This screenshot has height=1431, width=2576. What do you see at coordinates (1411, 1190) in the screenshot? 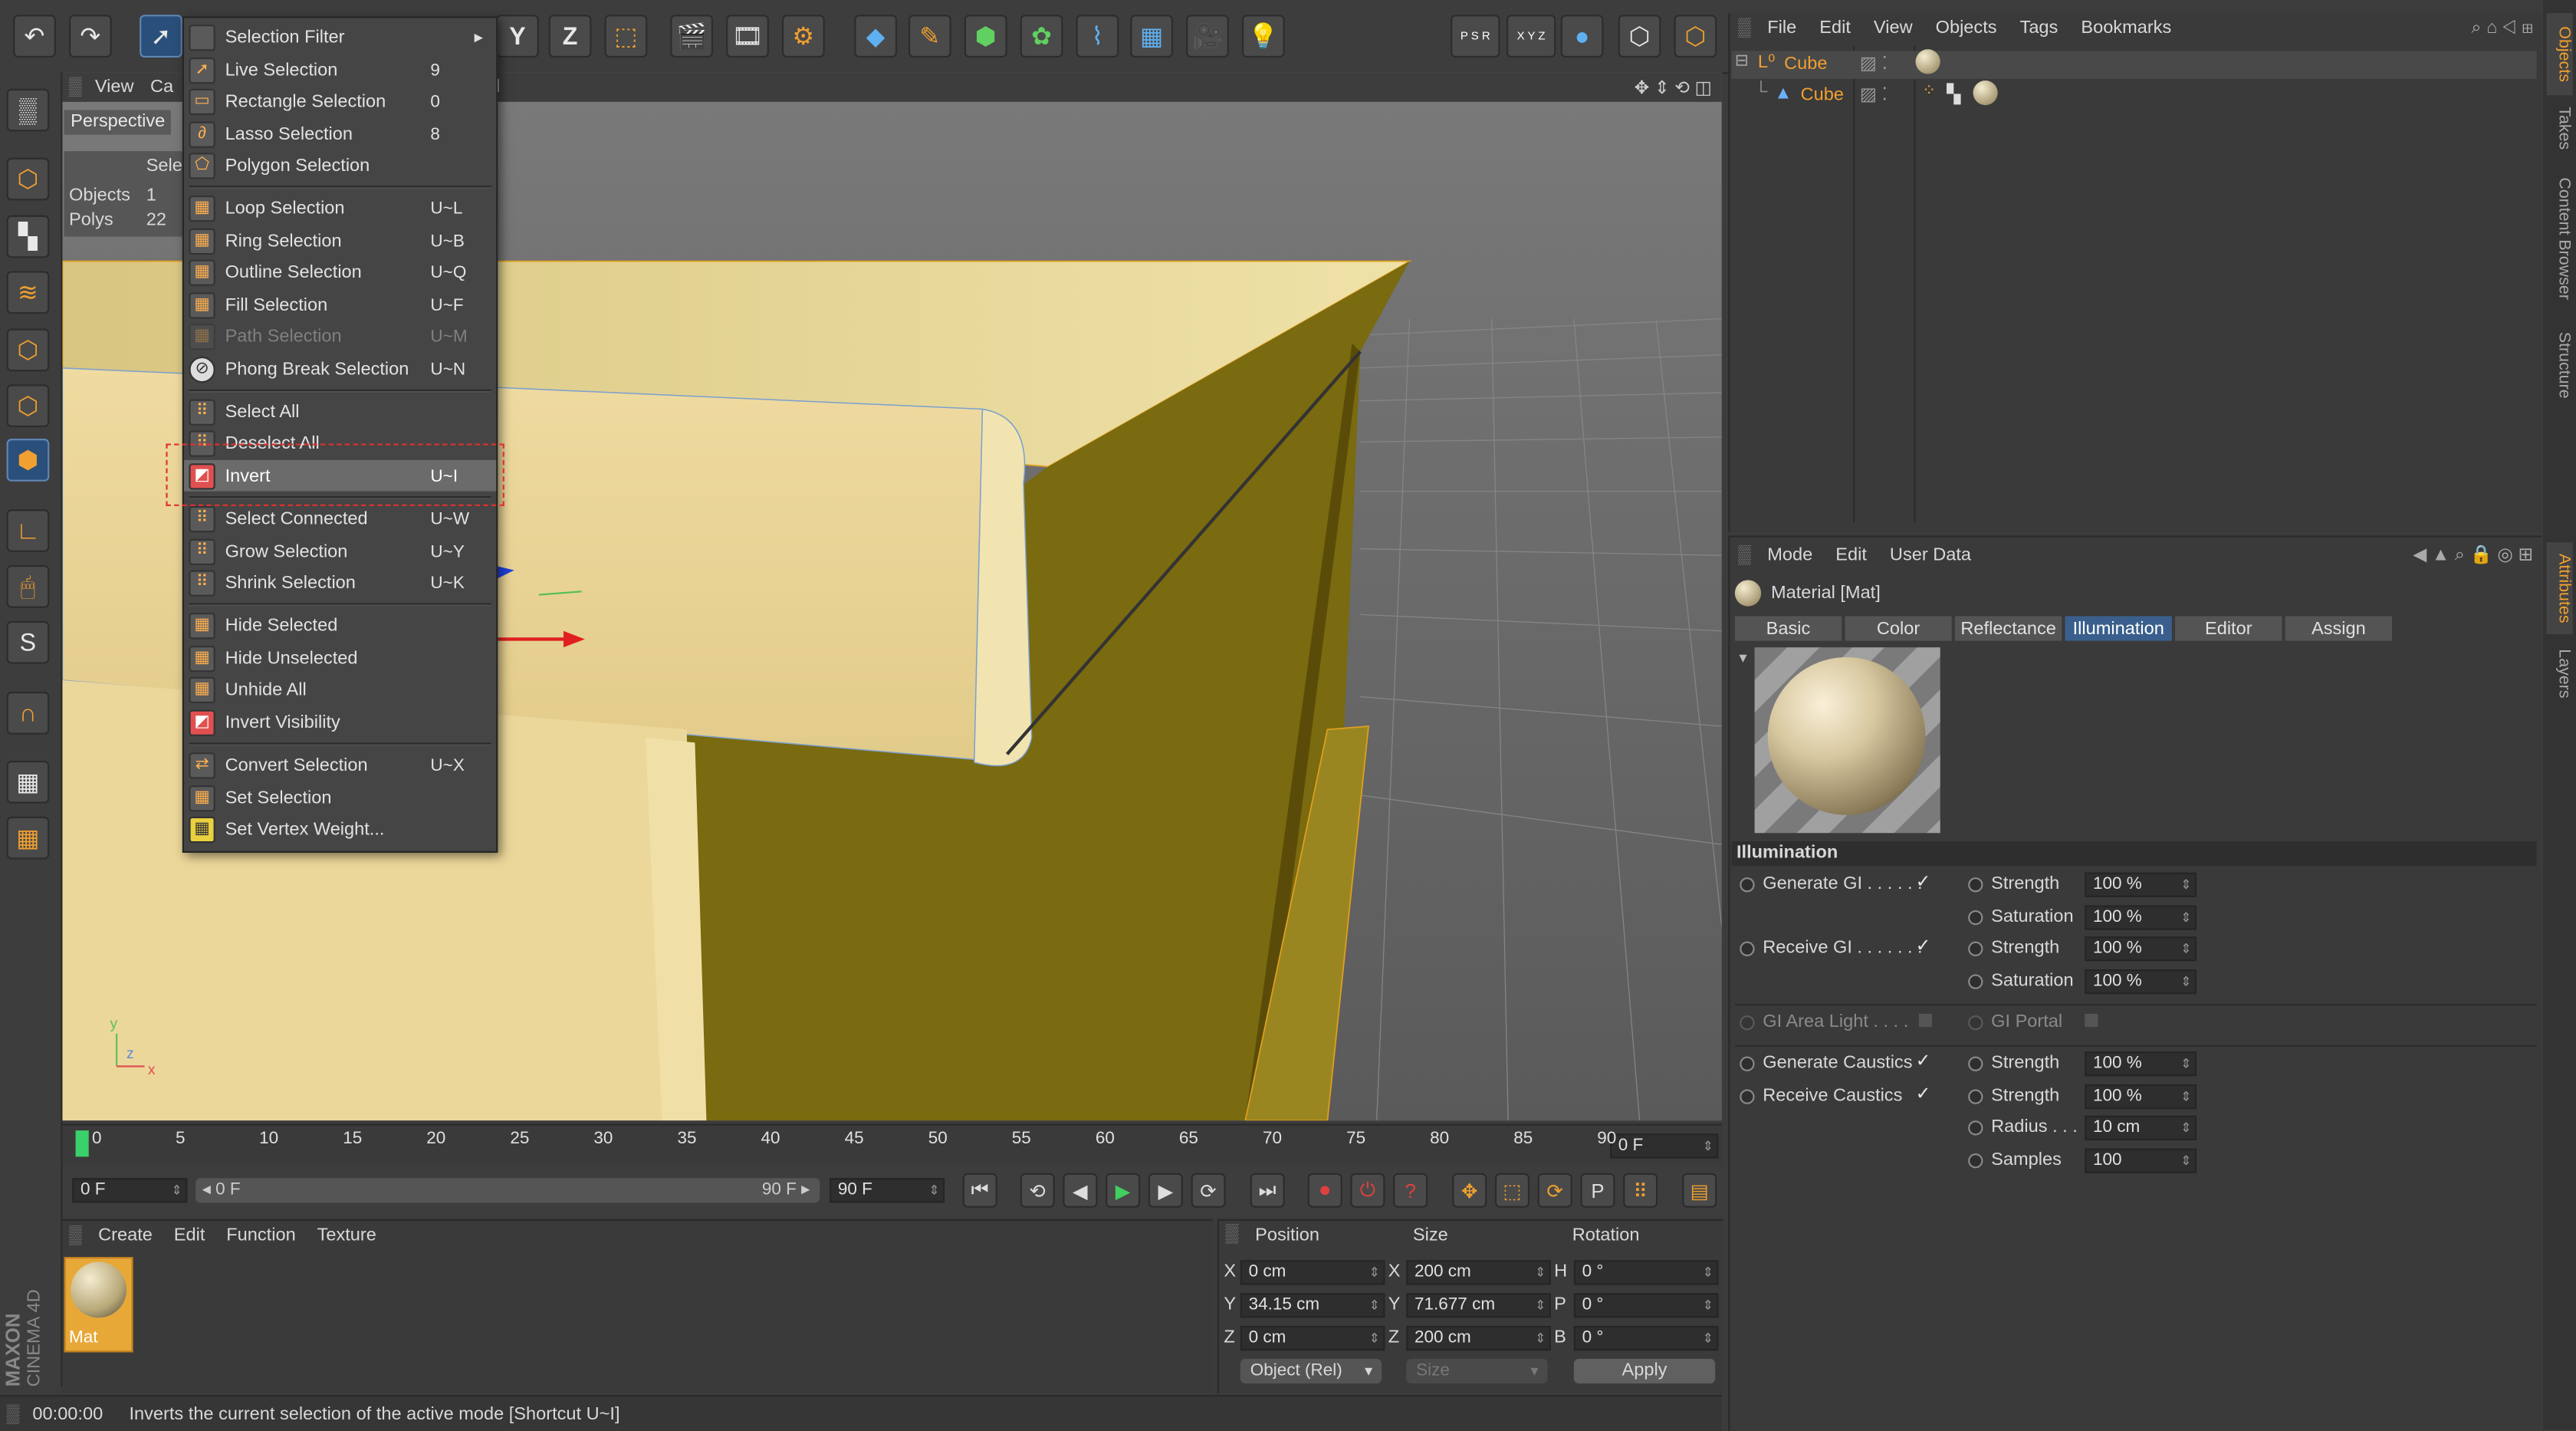
I see `keyframe-selection-icon: ?` at bounding box center [1411, 1190].